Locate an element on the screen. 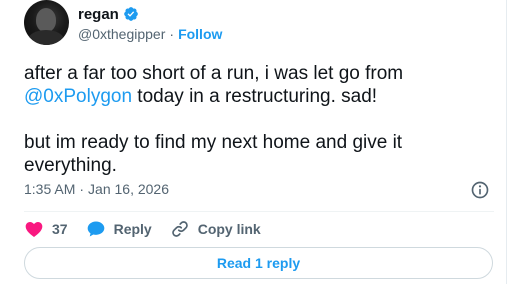  reply-label: Reply is located at coordinates (132, 229).